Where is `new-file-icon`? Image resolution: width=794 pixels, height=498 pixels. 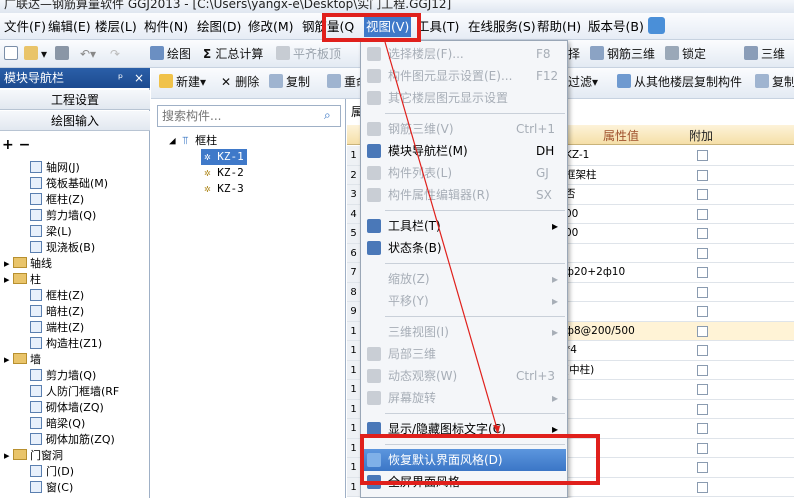 new-file-icon is located at coordinates (12, 54).